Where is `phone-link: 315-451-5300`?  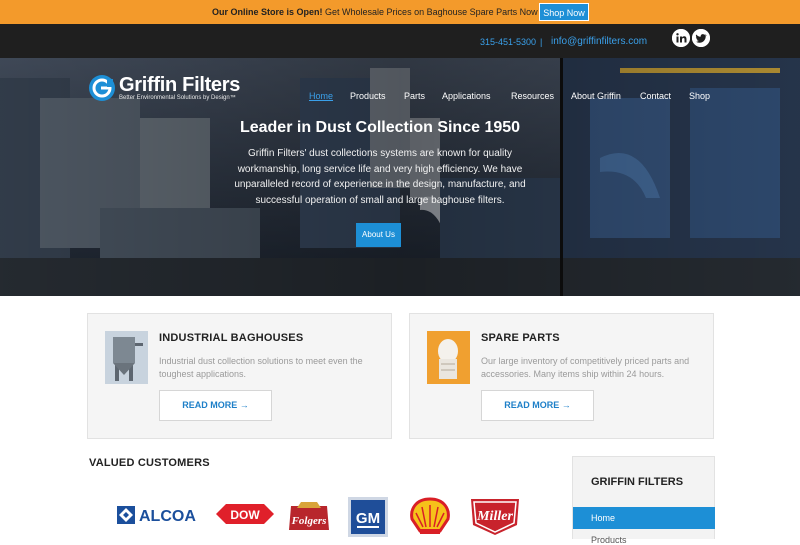 phone-link: 315-451-5300 is located at coordinates (508, 42).